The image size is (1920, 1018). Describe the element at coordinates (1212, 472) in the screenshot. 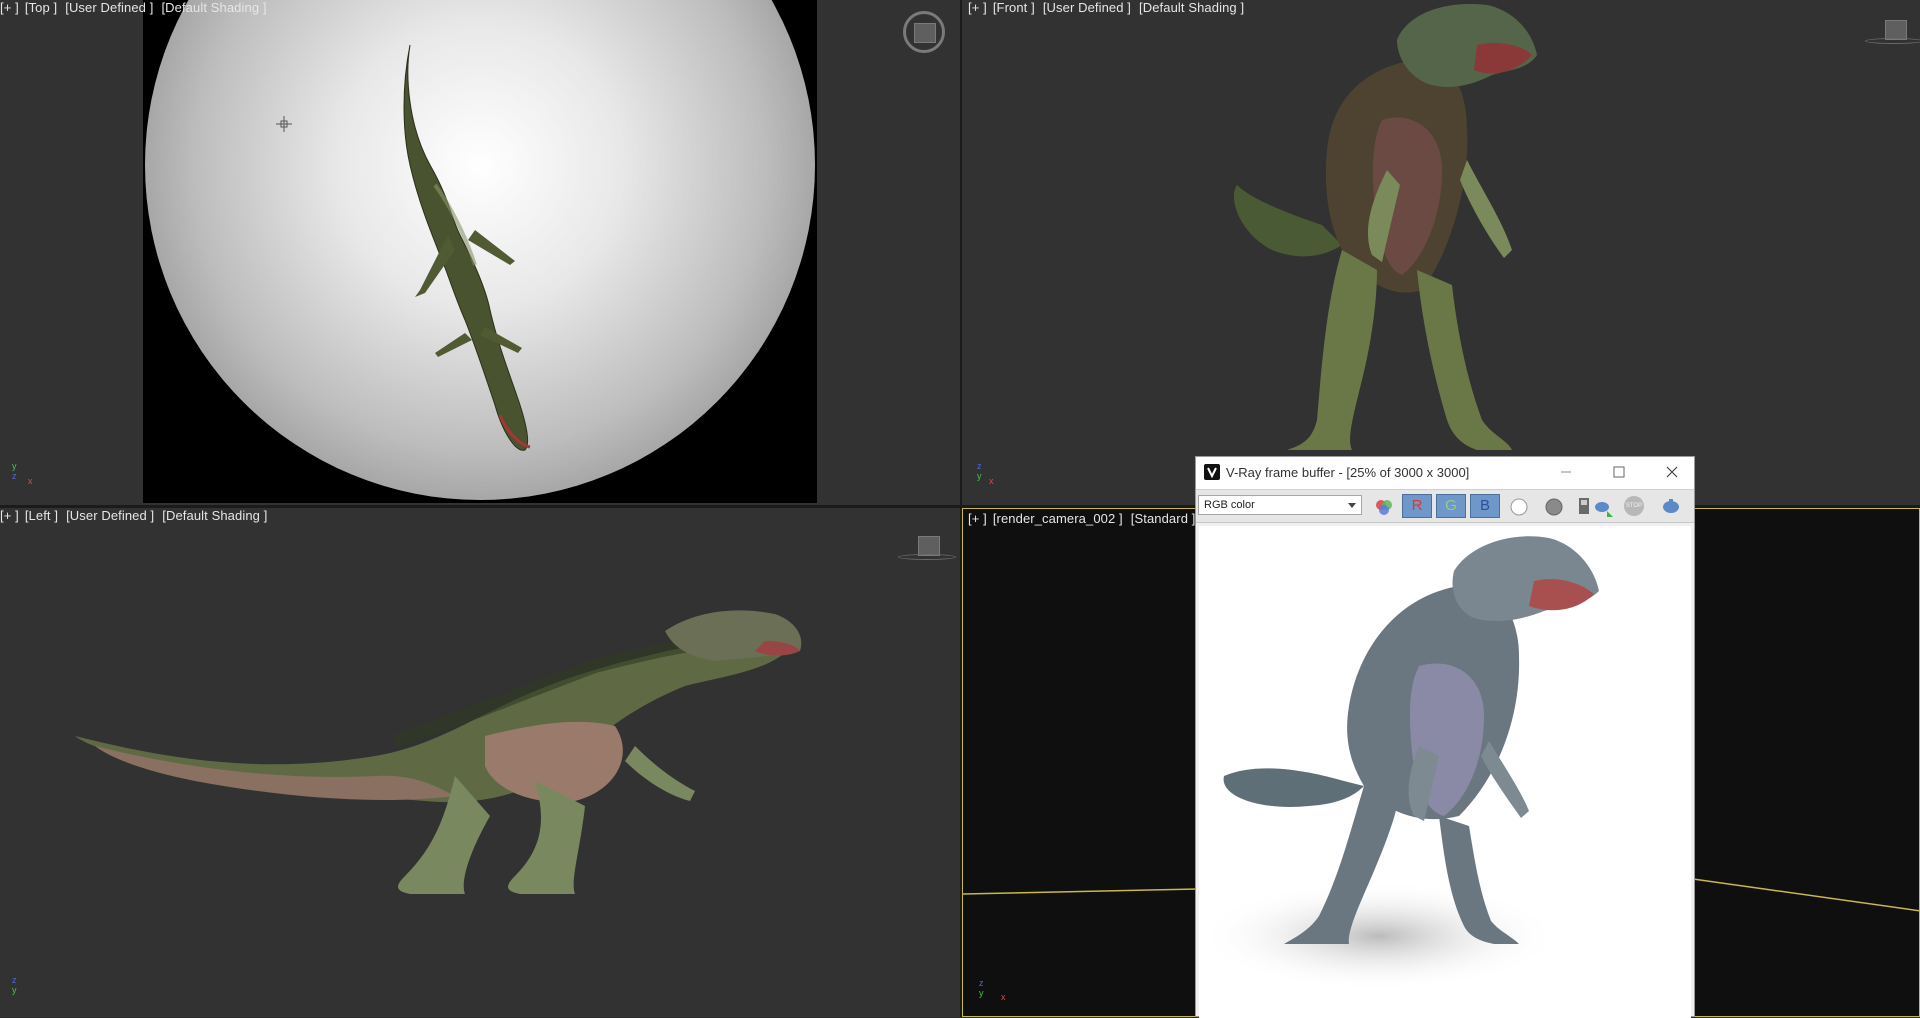

I see `vray-logo-icon` at that location.